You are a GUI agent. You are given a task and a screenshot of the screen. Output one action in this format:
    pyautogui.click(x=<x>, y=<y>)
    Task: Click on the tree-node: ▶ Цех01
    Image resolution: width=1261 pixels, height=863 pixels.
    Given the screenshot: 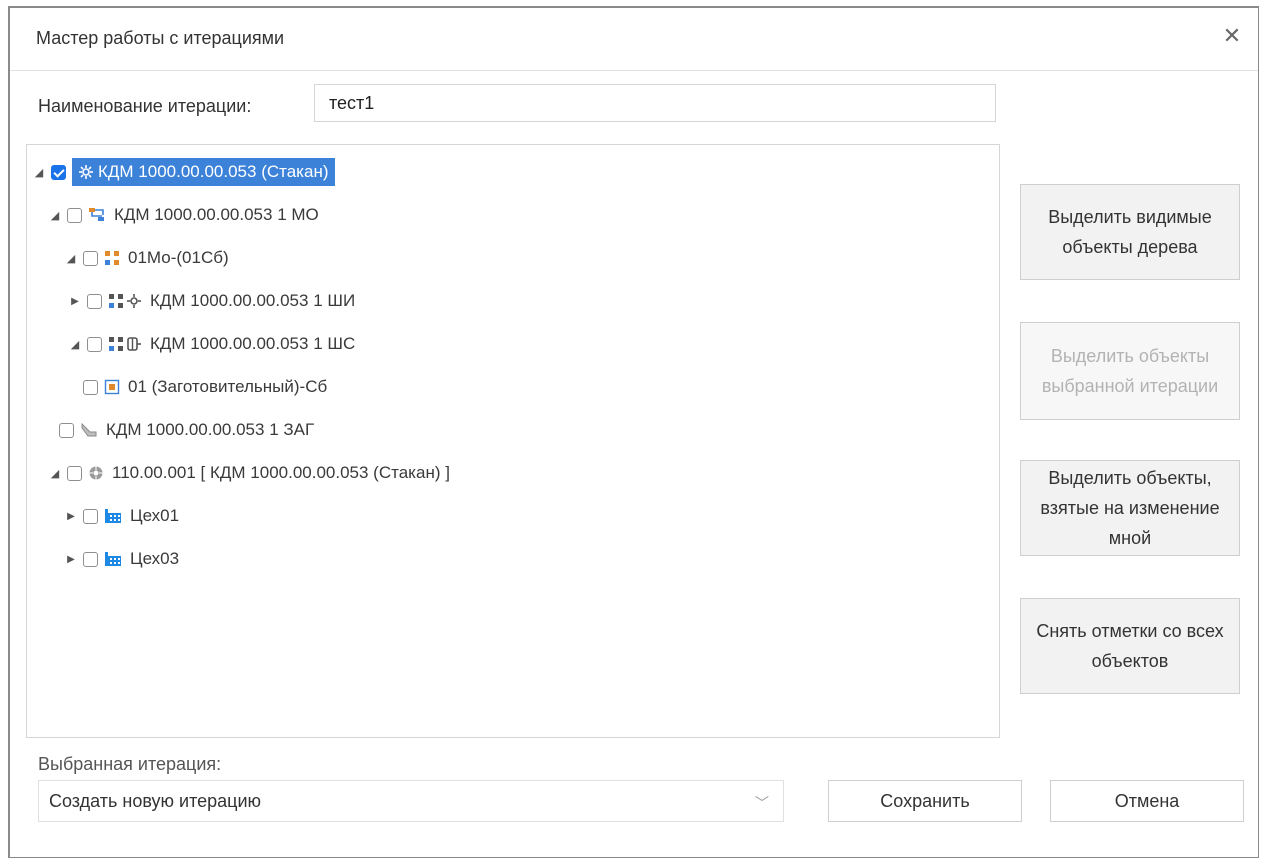 What is the action you would take?
    pyautogui.click(x=123, y=516)
    